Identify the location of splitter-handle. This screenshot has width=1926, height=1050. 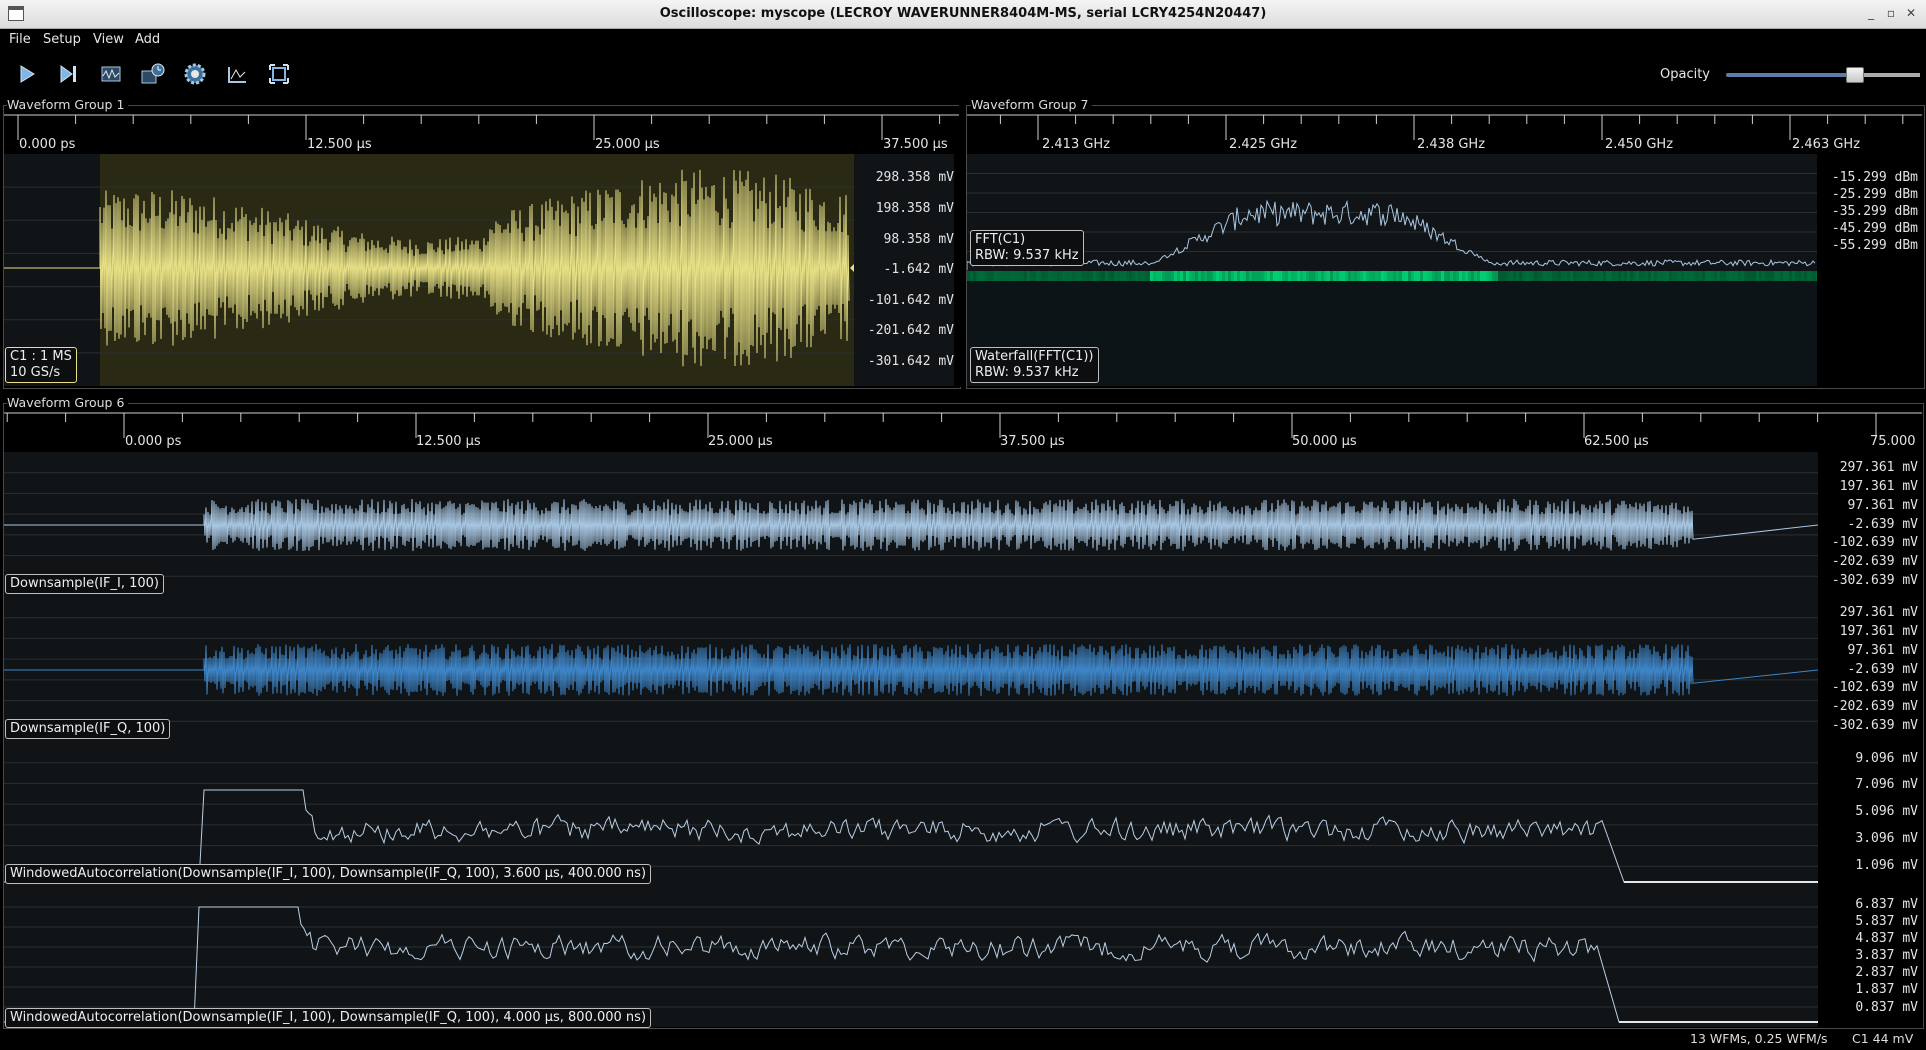
(961, 246).